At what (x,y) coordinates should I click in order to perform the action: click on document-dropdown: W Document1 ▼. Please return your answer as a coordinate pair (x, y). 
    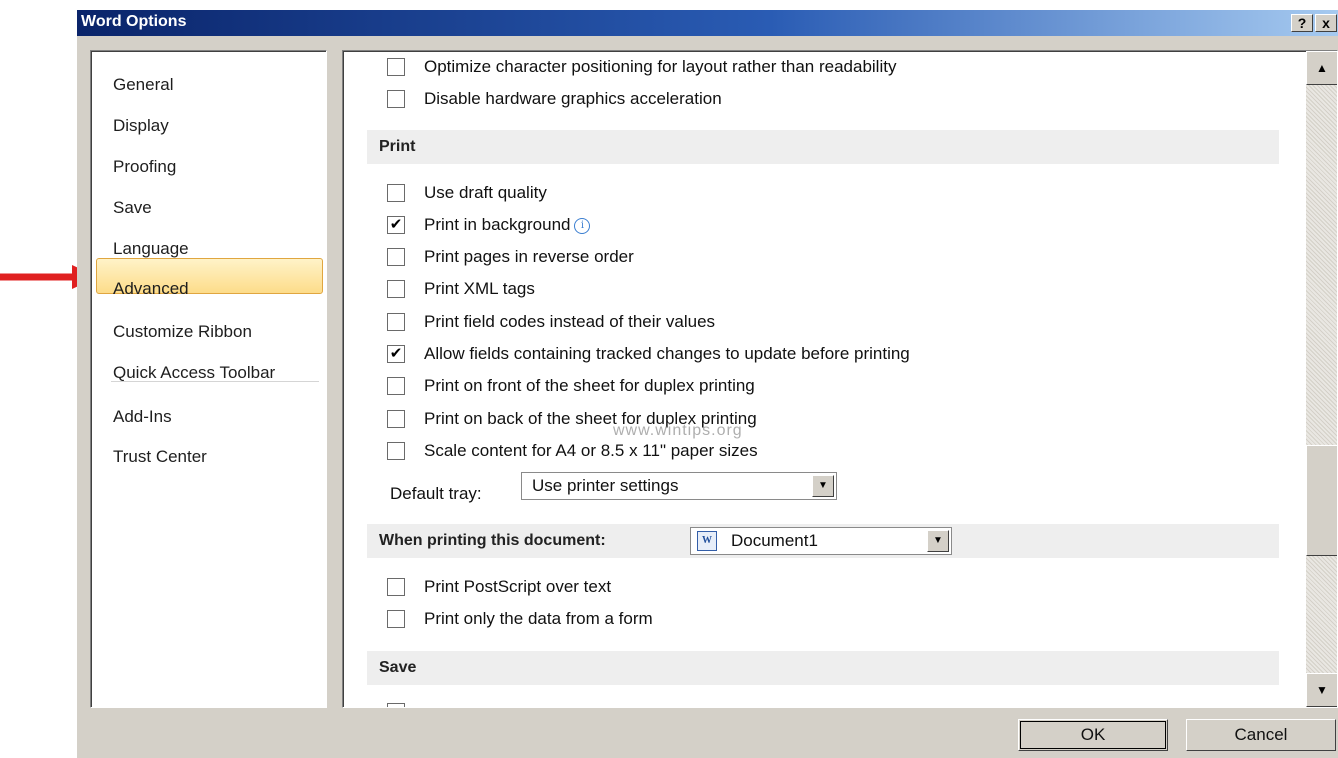
    Looking at the image, I should click on (821, 541).